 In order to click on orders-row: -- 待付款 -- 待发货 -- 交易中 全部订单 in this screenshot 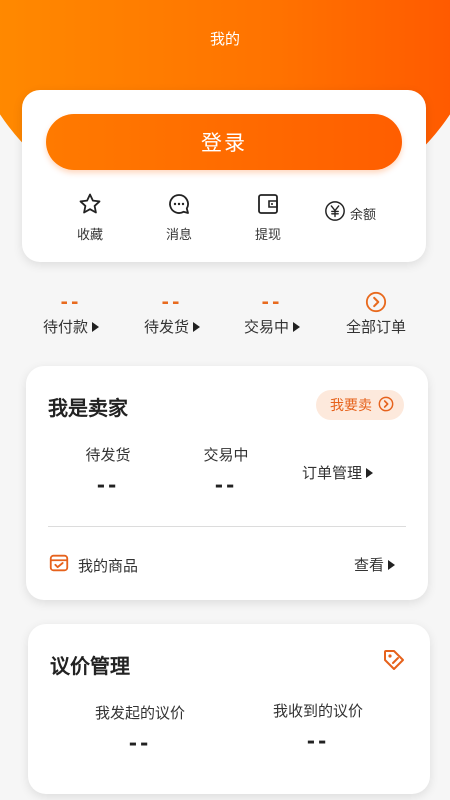, I will do `click(225, 318)`.